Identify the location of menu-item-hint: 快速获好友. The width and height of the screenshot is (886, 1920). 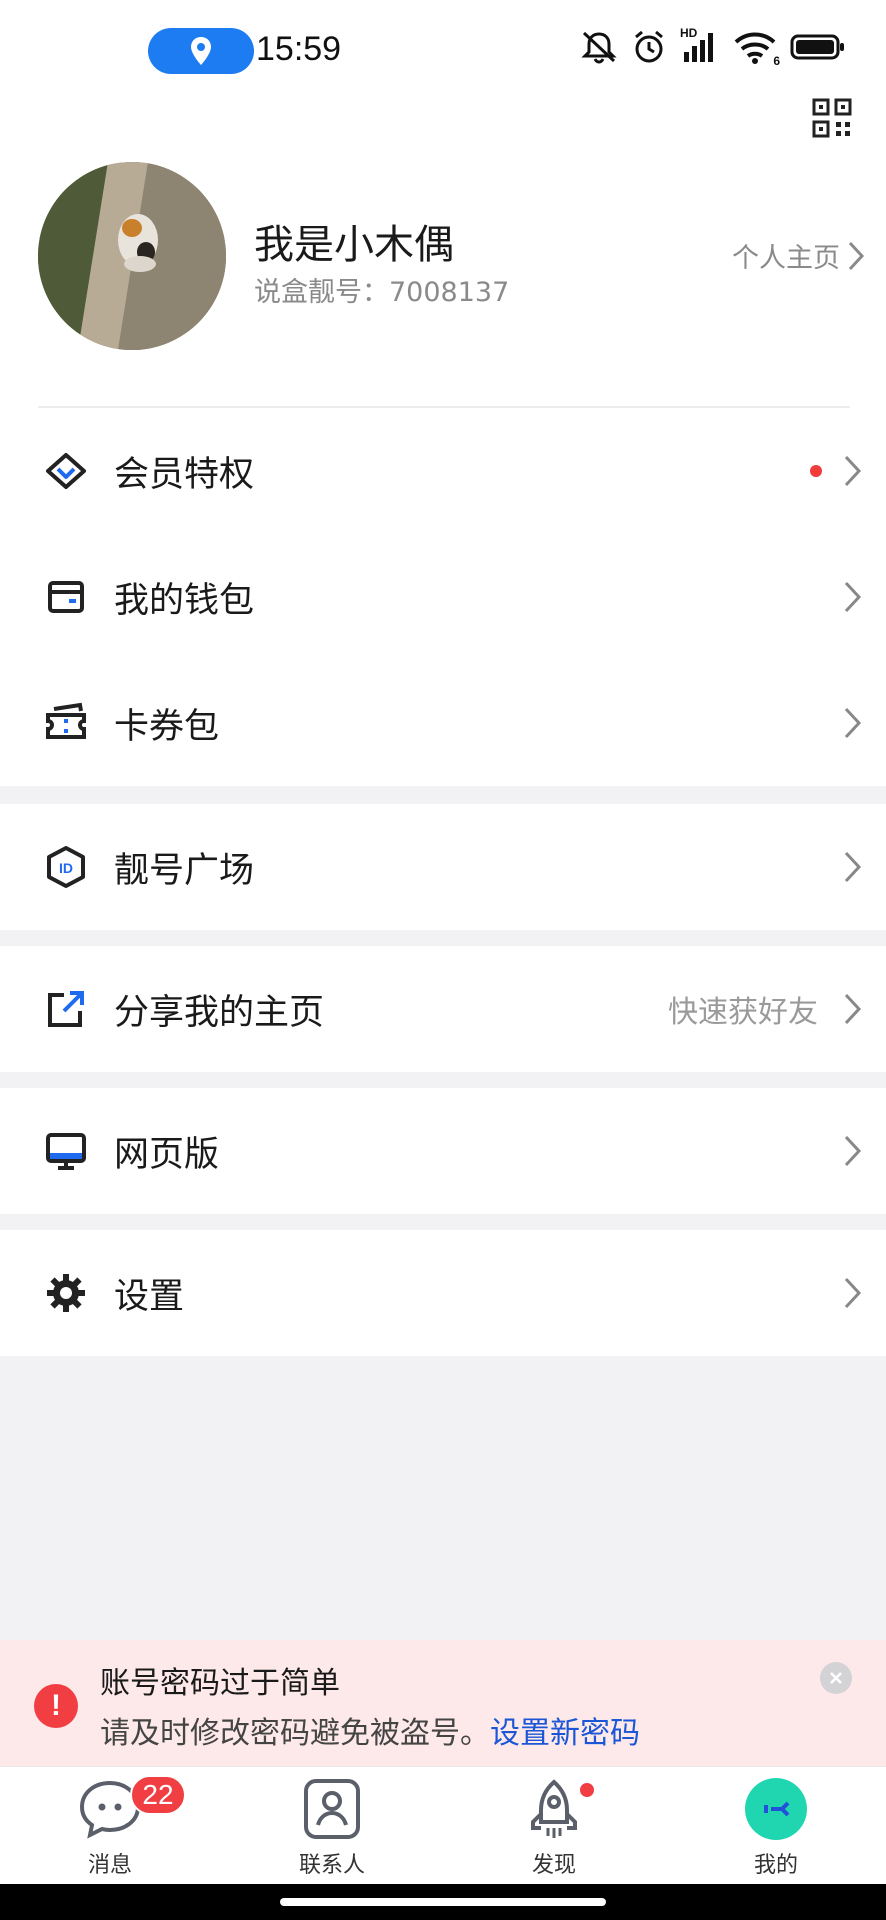
(743, 1012).